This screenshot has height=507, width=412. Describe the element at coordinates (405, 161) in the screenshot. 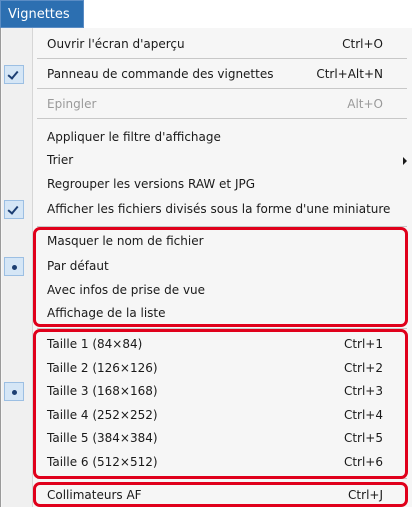

I see `submenu-arrow-icon` at that location.